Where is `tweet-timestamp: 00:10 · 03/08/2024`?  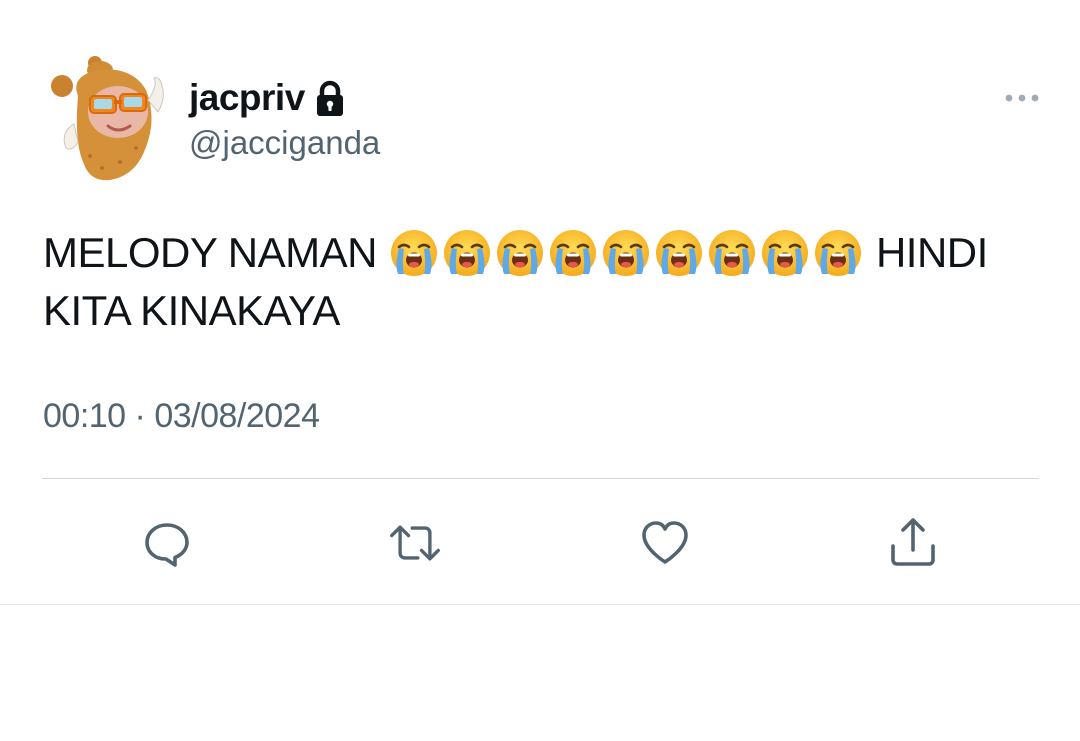
tweet-timestamp: 00:10 · 03/08/2024 is located at coordinates (181, 416).